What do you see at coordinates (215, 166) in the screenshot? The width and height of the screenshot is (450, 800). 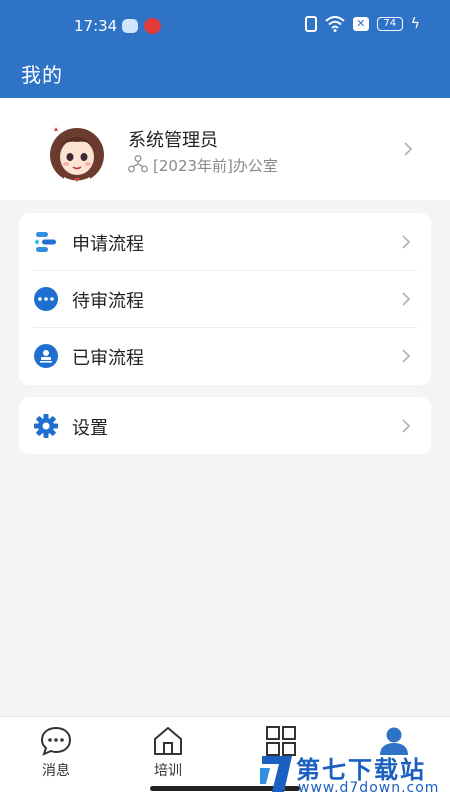 I see `profile-org: [2023年前]办公室` at bounding box center [215, 166].